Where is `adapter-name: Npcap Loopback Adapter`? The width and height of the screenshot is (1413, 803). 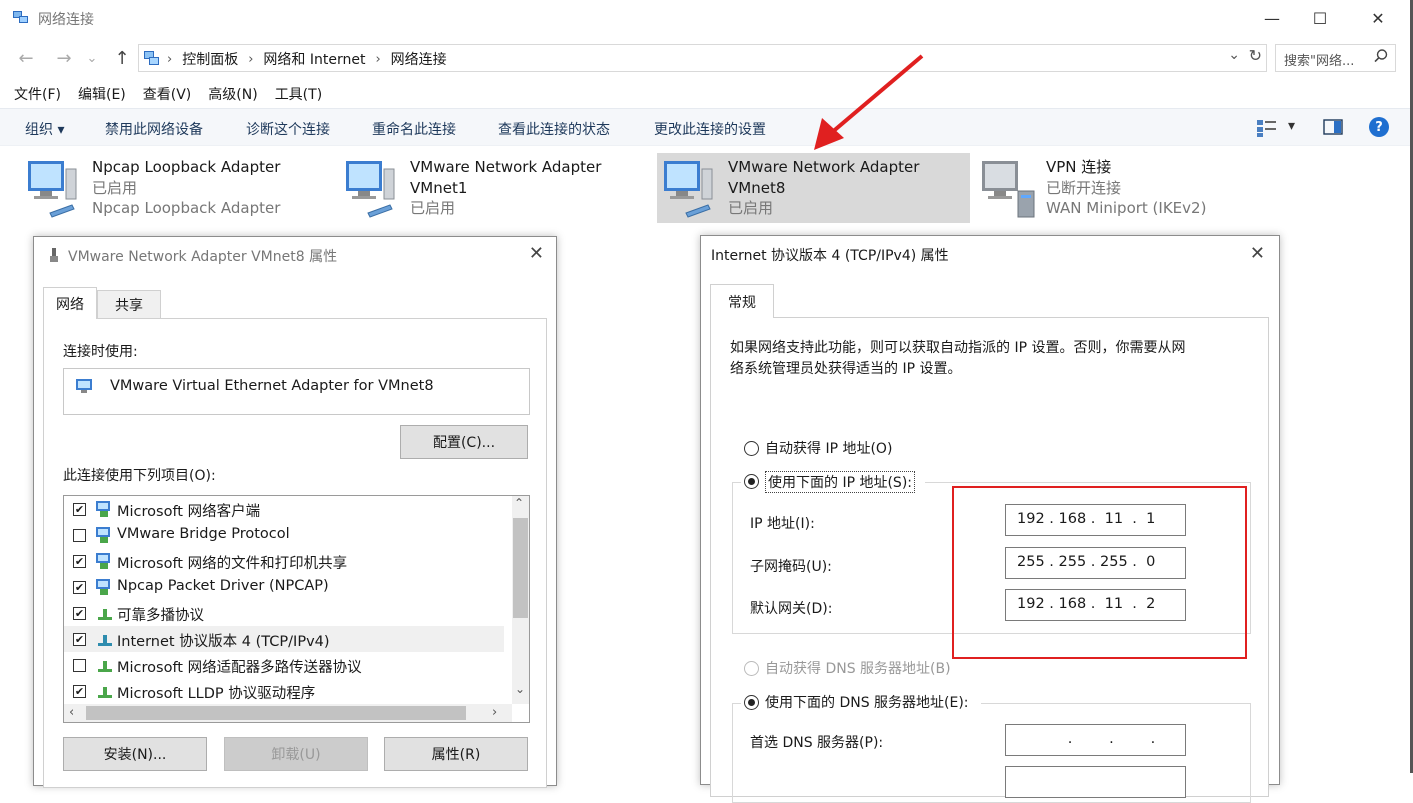 adapter-name: Npcap Loopback Adapter is located at coordinates (186, 167).